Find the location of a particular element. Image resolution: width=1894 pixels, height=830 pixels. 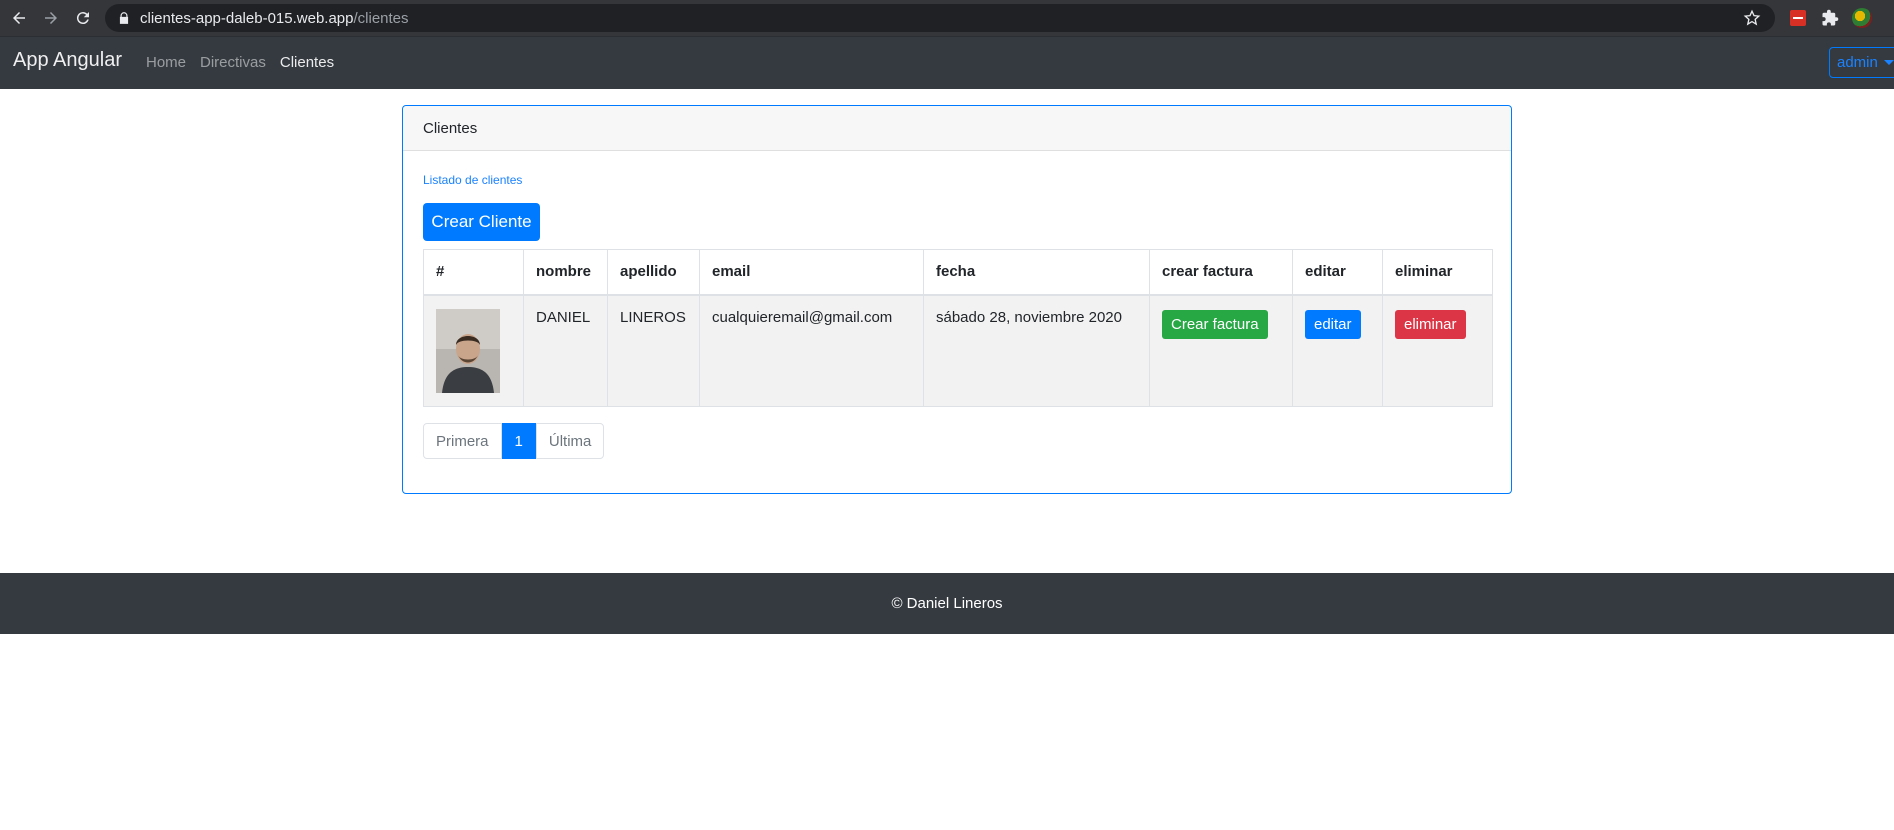

card-subtitle: Listado de clientes is located at coordinates (473, 180).